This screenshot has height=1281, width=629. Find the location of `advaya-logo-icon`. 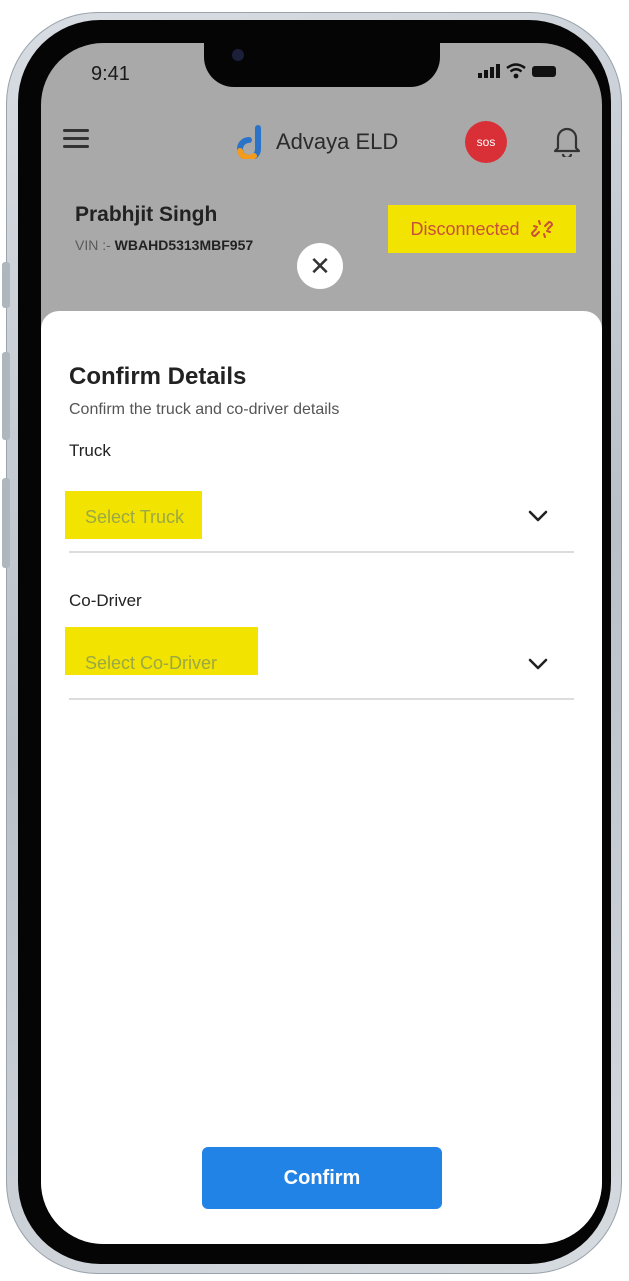

advaya-logo-icon is located at coordinates (249, 142).